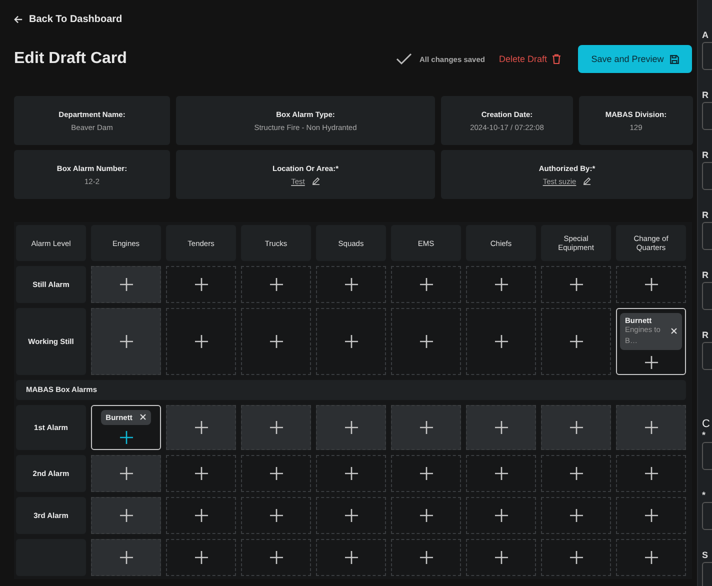 The width and height of the screenshot is (712, 586). Describe the element at coordinates (529, 59) in the screenshot. I see `delete-draft-button: Delete Draft` at that location.